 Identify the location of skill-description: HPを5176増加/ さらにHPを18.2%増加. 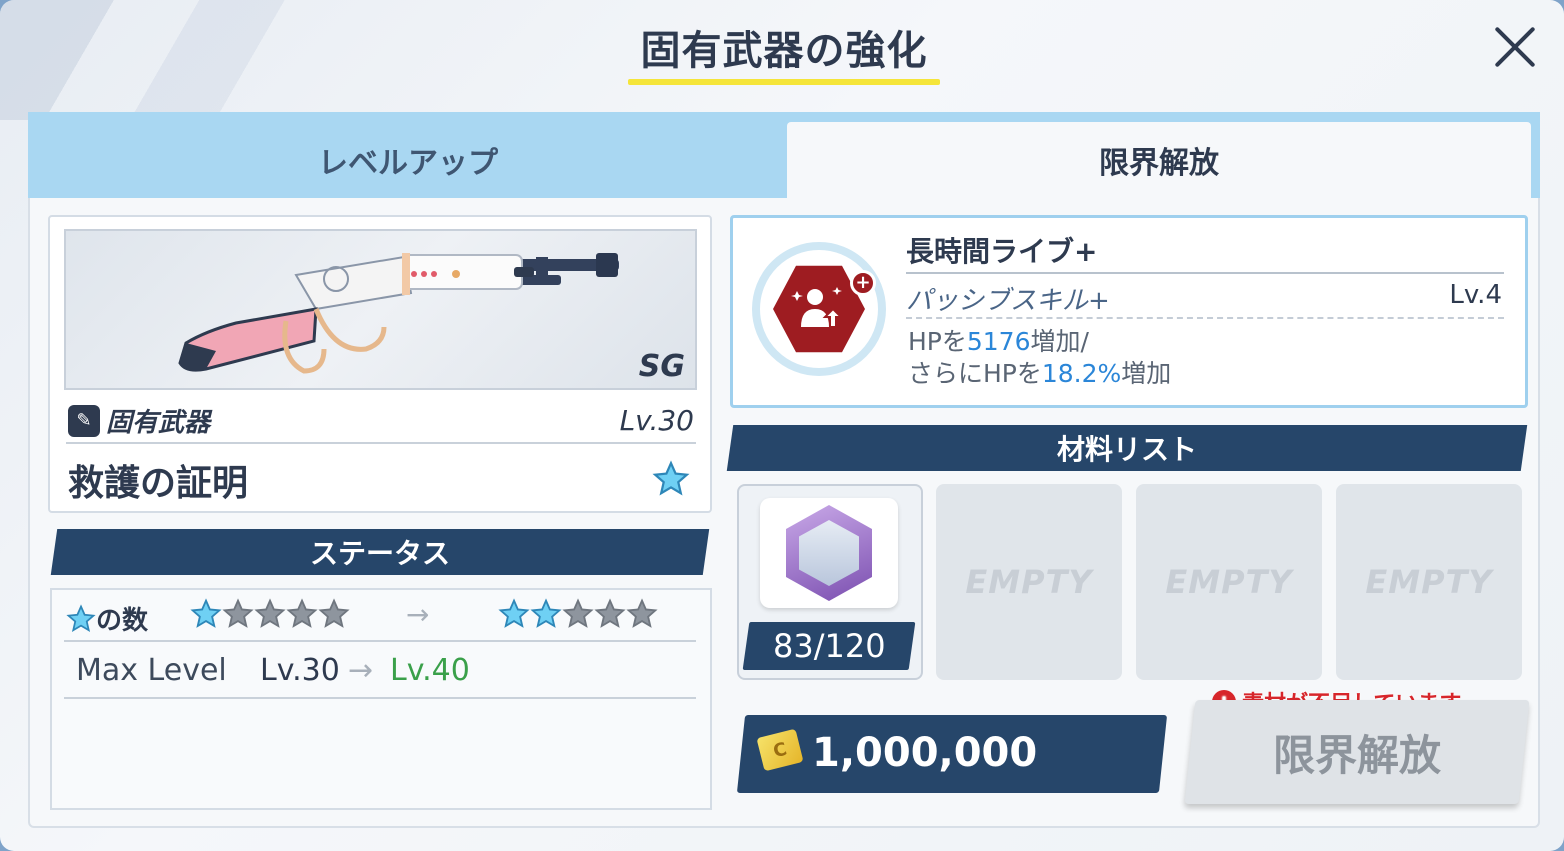
(1040, 357).